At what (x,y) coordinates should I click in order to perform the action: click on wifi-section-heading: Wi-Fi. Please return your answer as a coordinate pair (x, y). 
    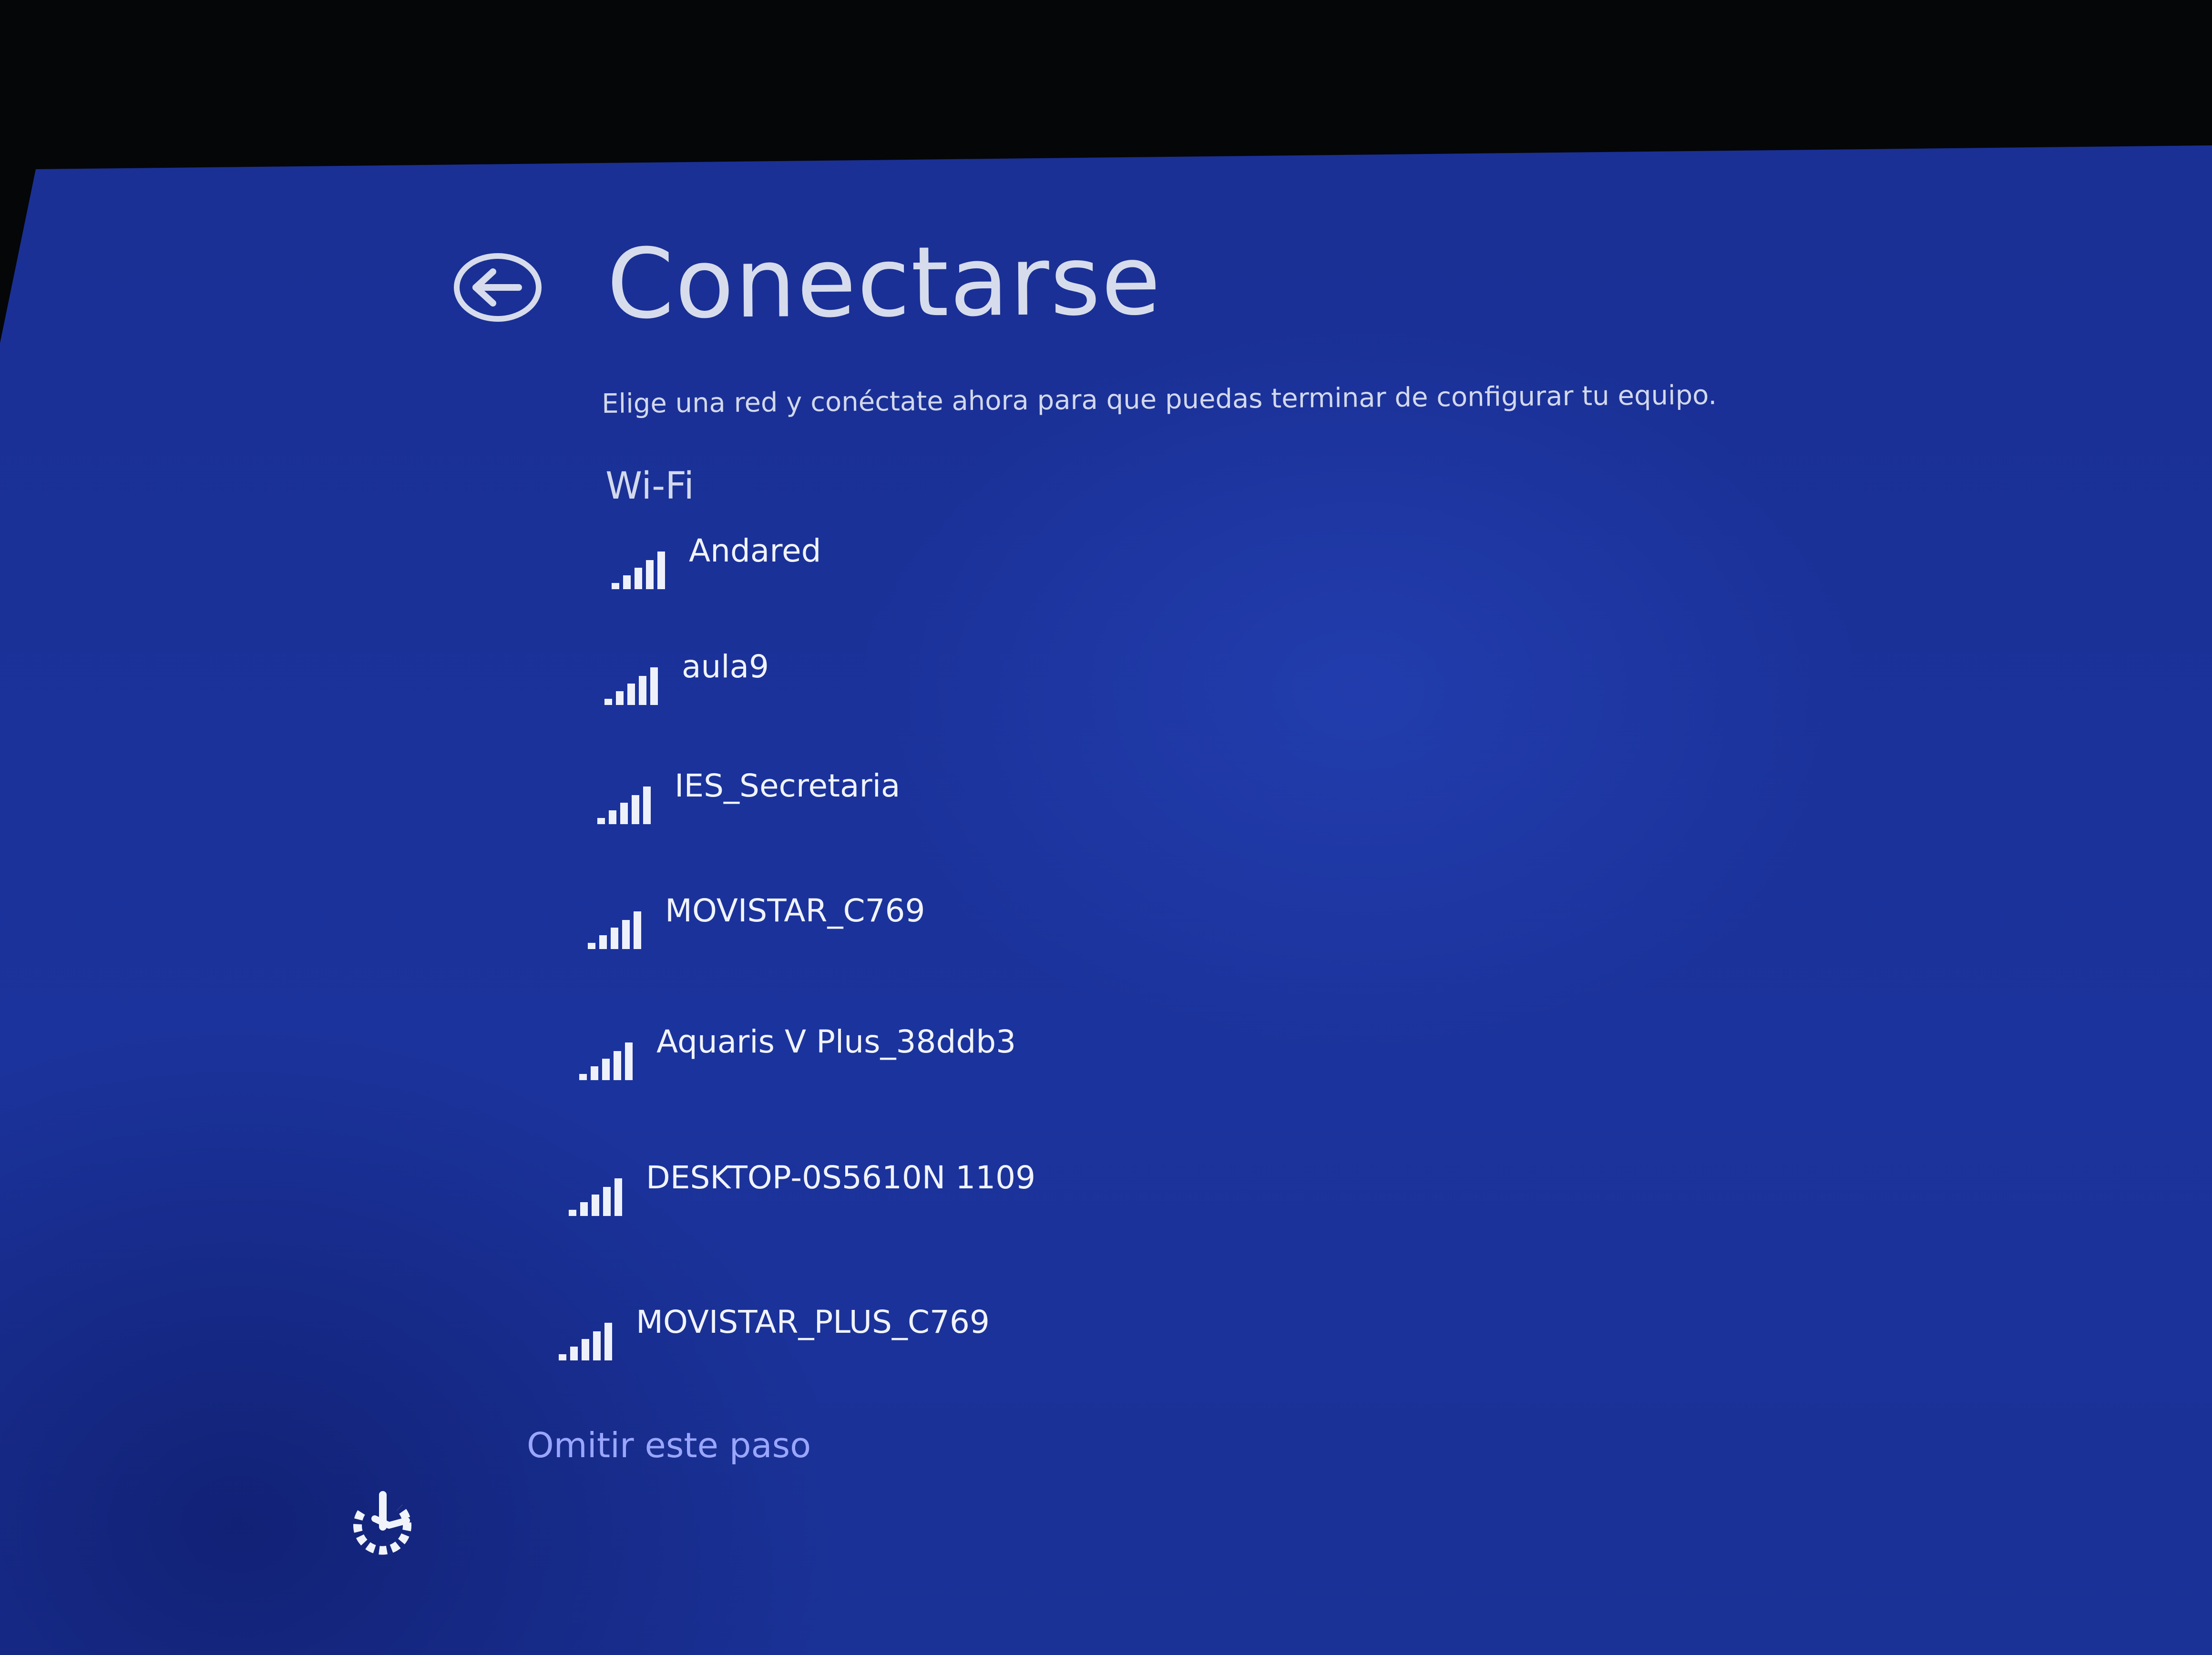
    Looking at the image, I should click on (650, 487).